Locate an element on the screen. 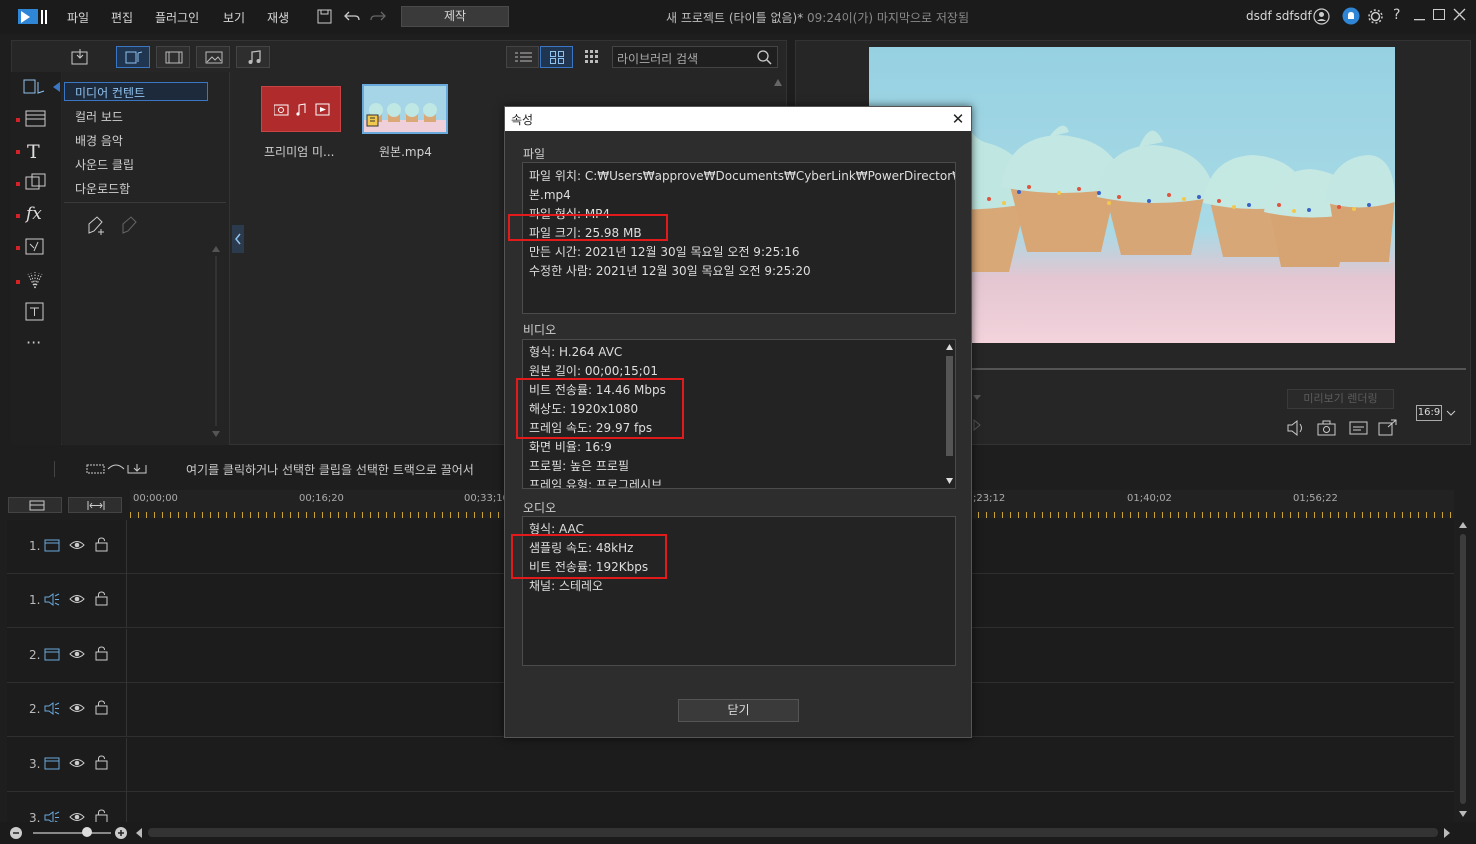  redo-icon is located at coordinates (378, 16).